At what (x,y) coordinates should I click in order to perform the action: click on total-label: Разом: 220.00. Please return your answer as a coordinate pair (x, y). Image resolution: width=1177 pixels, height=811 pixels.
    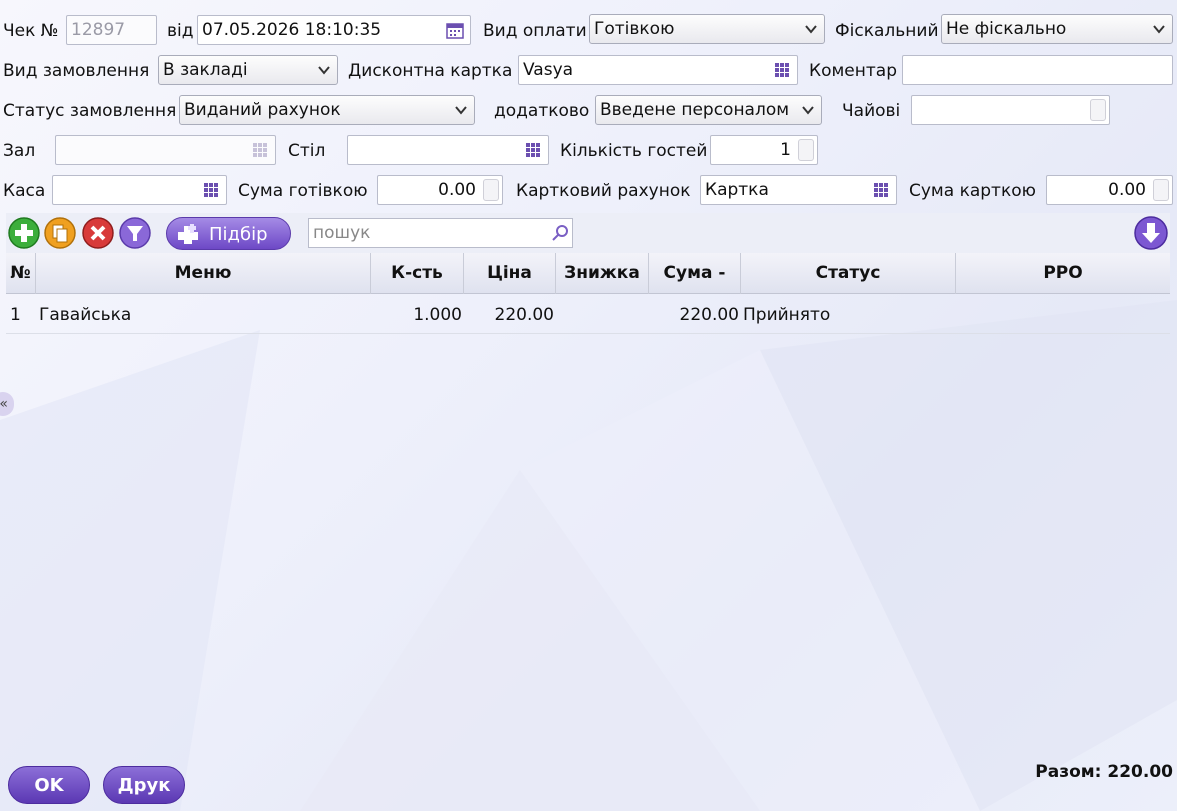
    Looking at the image, I should click on (1104, 772).